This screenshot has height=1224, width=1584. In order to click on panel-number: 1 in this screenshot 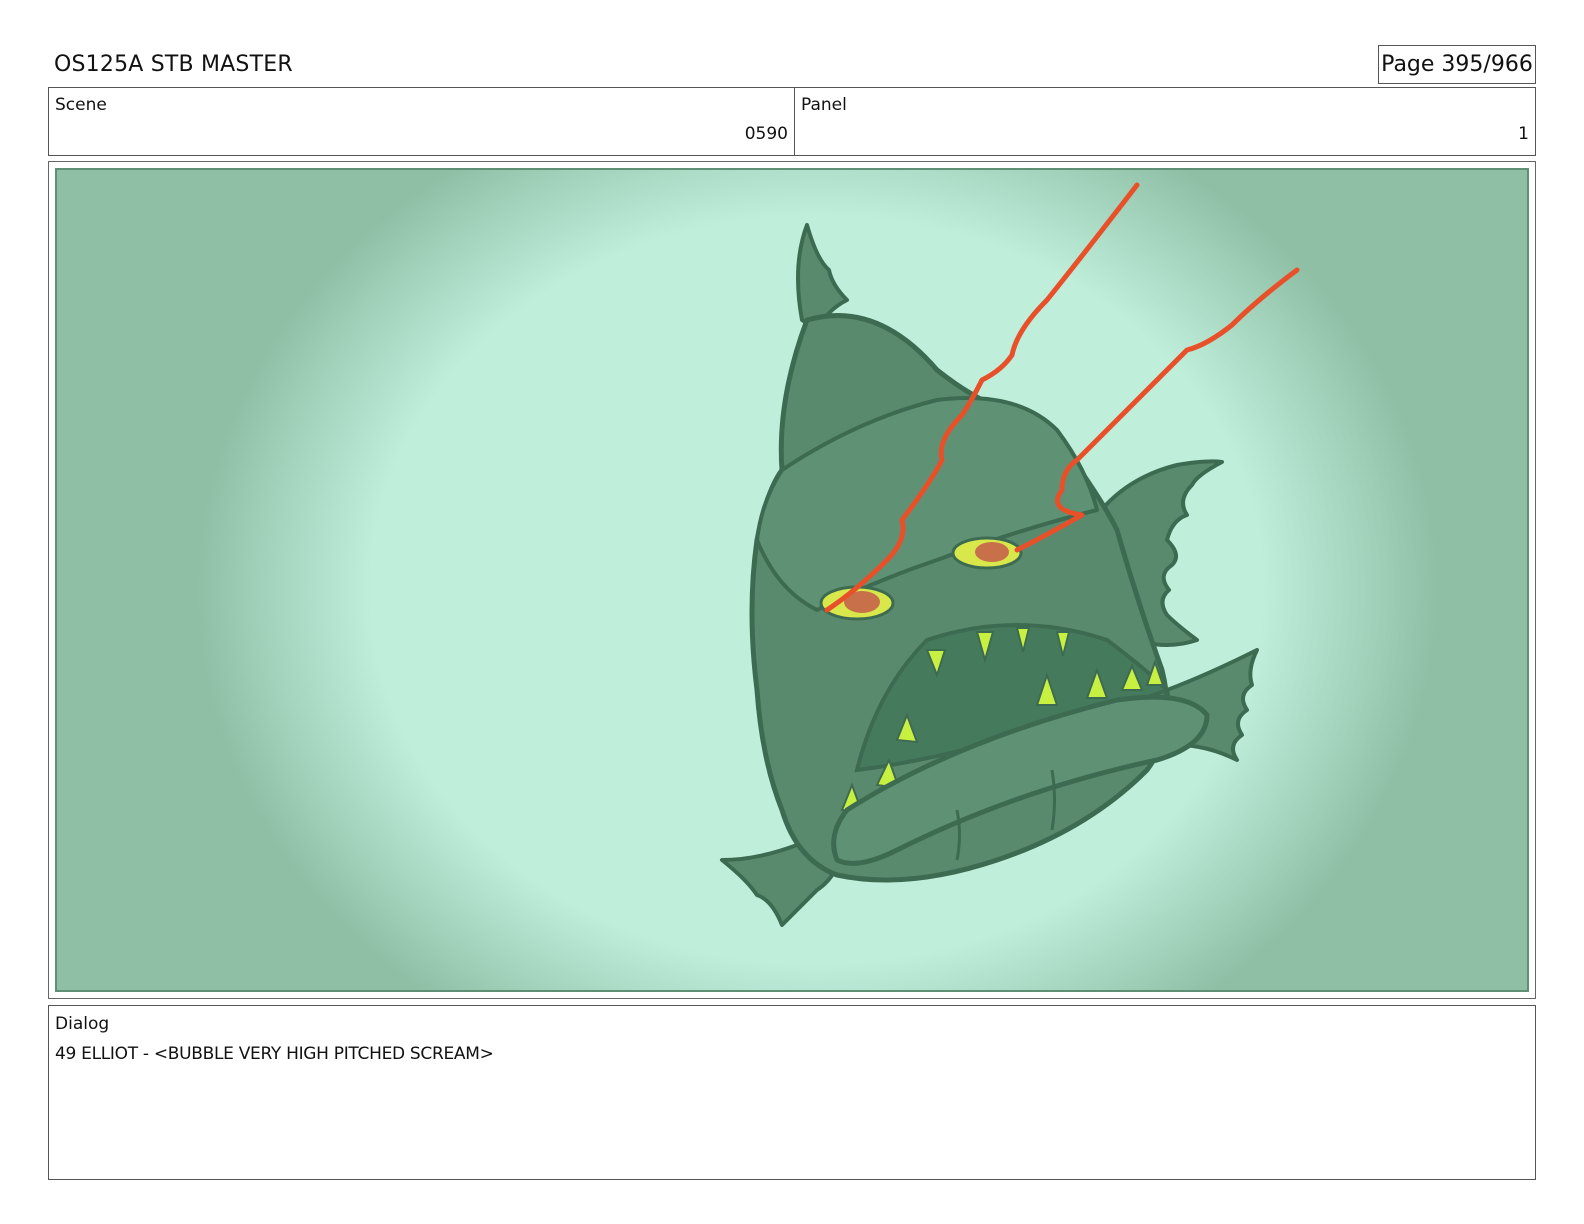, I will do `click(1523, 134)`.